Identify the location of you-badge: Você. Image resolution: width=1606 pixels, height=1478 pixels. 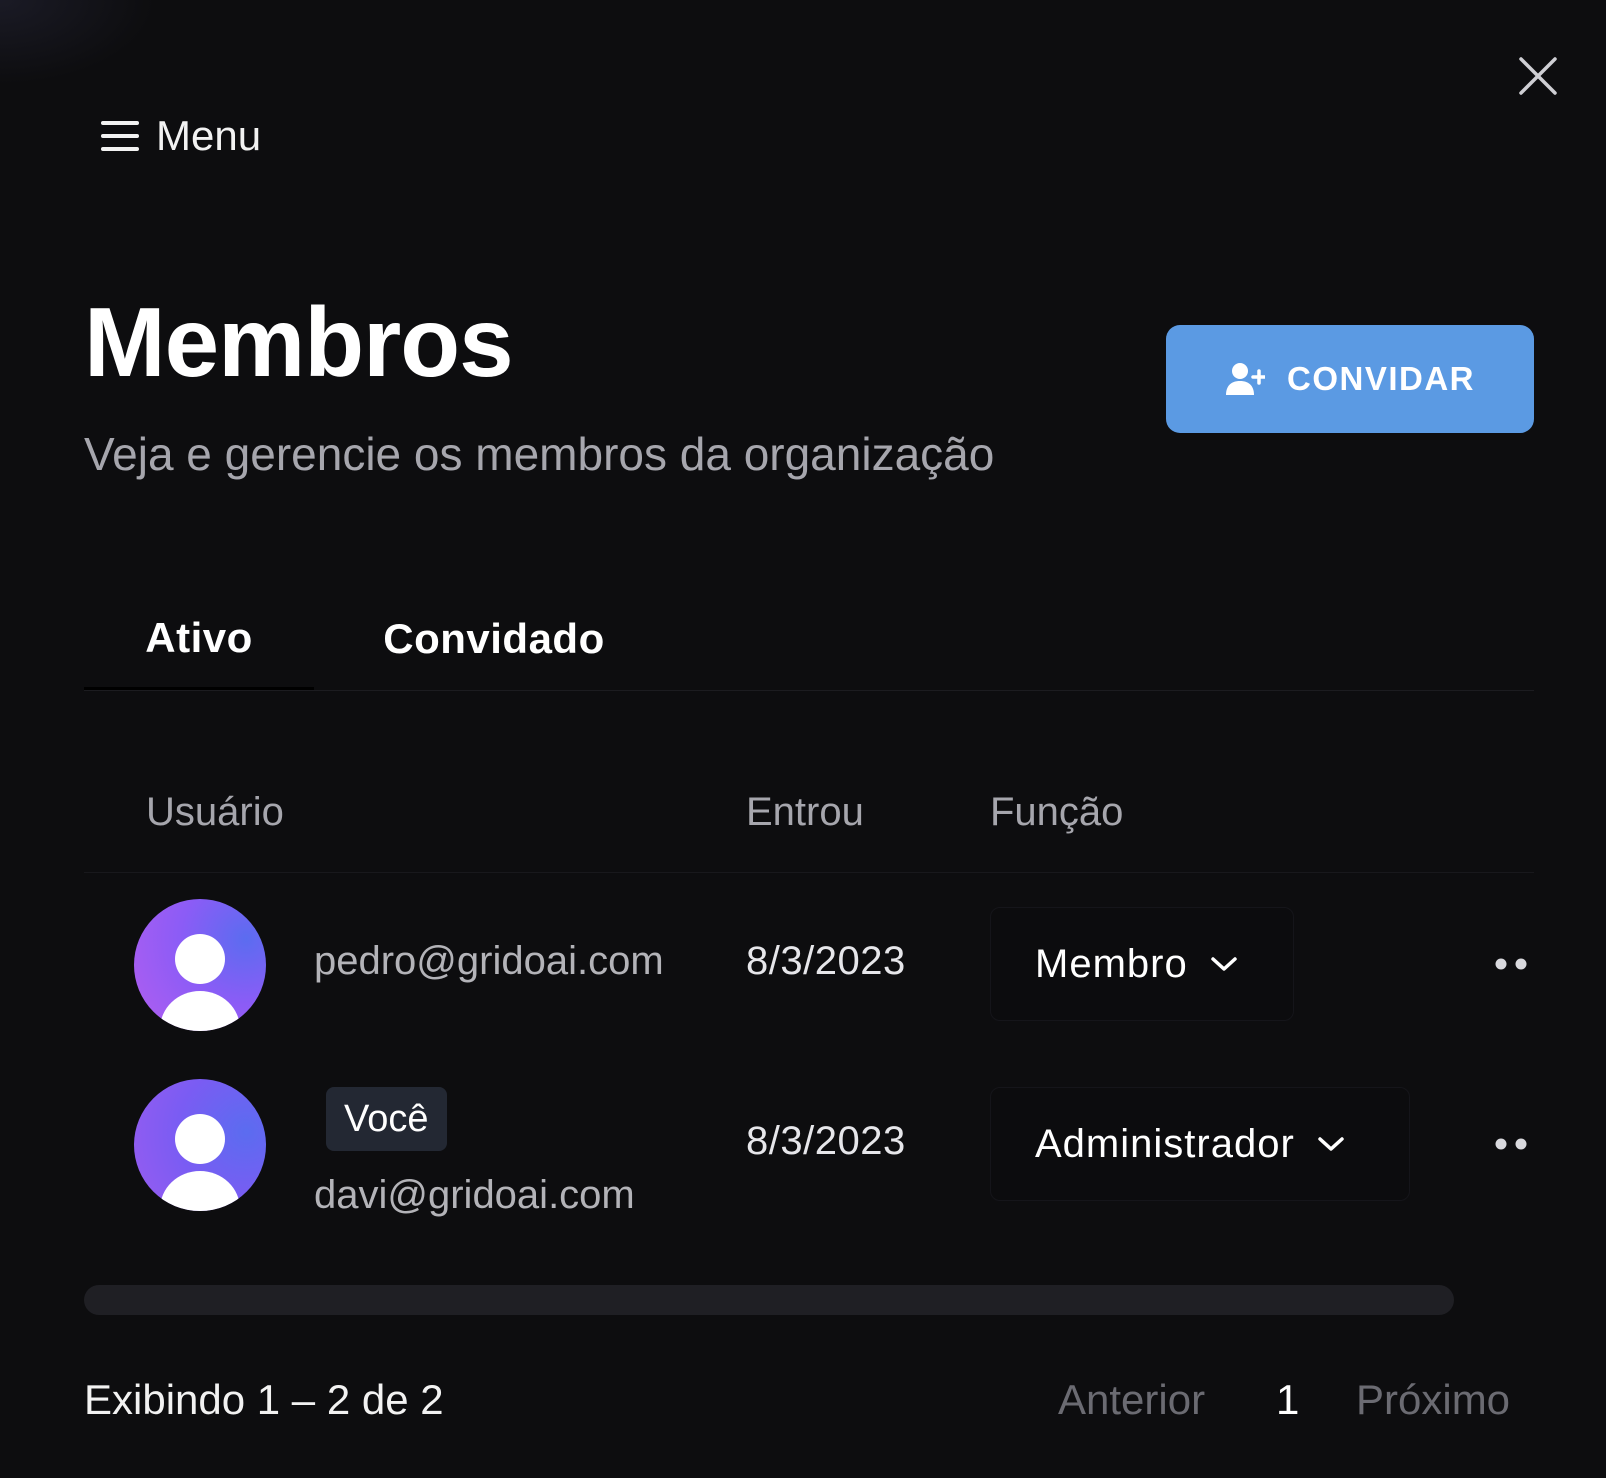
(386, 1119).